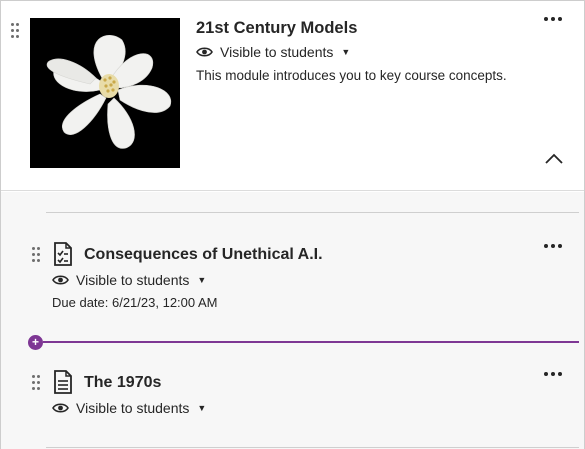 The image size is (585, 449). What do you see at coordinates (135, 302) in the screenshot?
I see `due-date: Due date: 6/21/23, 12:00 AM` at bounding box center [135, 302].